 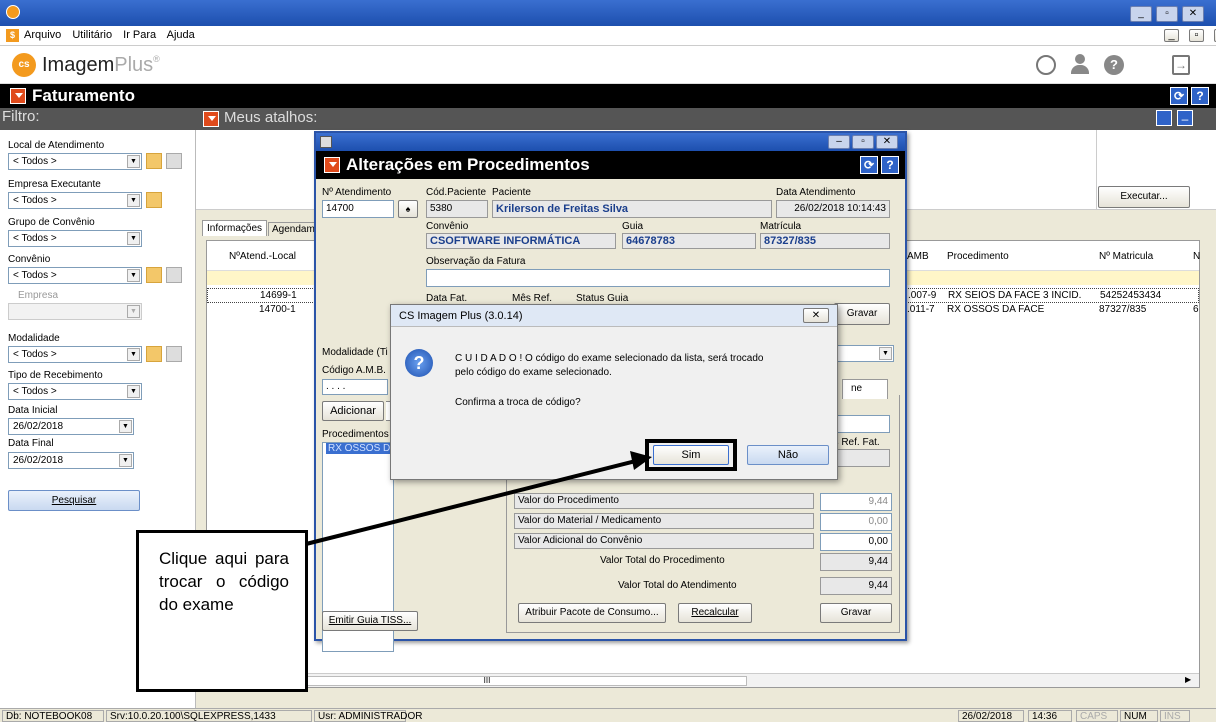 What do you see at coordinates (1050, 716) in the screenshot?
I see `status-time: 14:36` at bounding box center [1050, 716].